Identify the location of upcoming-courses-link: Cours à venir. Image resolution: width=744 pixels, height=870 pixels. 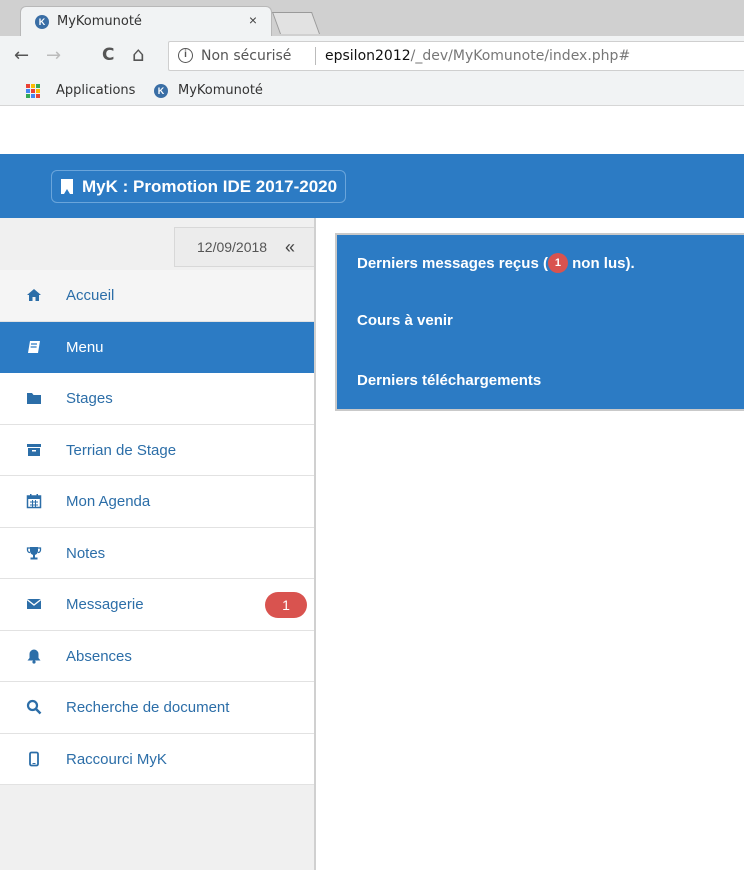
(405, 320).